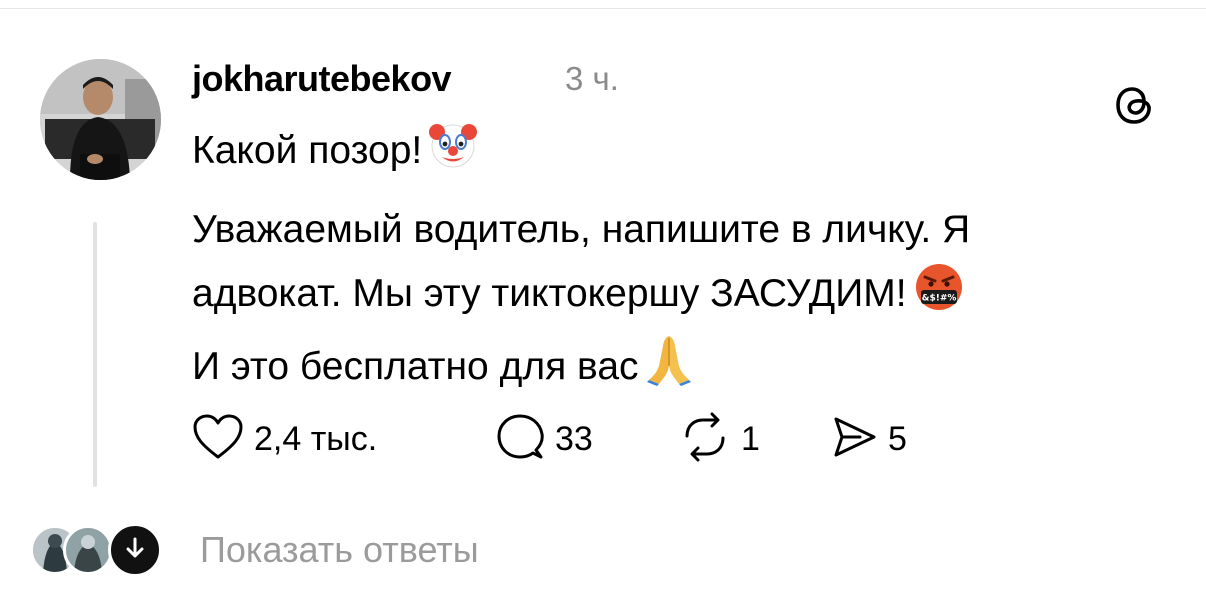 This screenshot has height=600, width=1206. Describe the element at coordinates (581, 229) in the screenshot. I see `post-line-2: Уважаемый водитель, напишите в личку. Я` at that location.